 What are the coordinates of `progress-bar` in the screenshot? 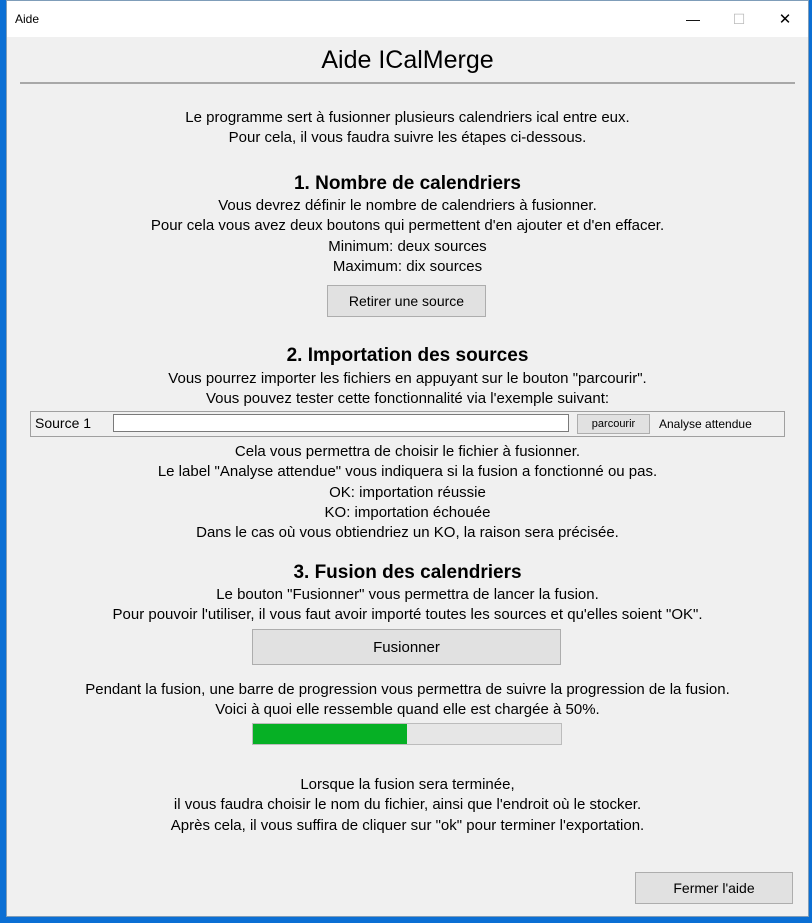 It's located at (407, 734).